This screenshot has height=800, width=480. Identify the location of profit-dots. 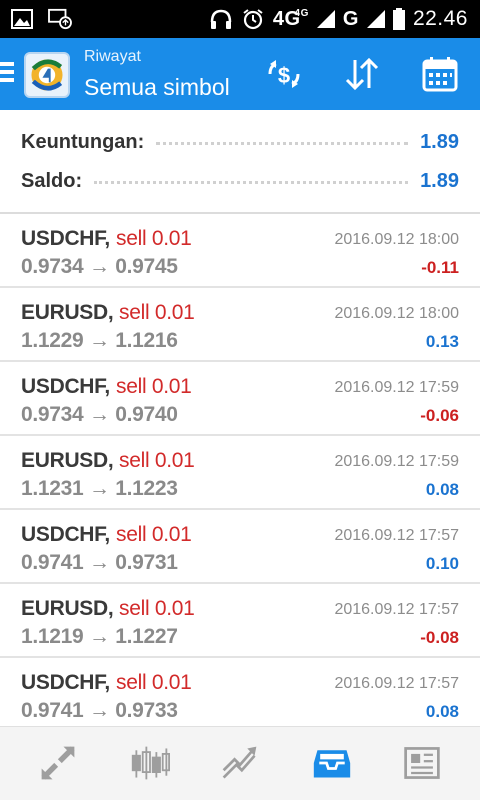
(282, 143).